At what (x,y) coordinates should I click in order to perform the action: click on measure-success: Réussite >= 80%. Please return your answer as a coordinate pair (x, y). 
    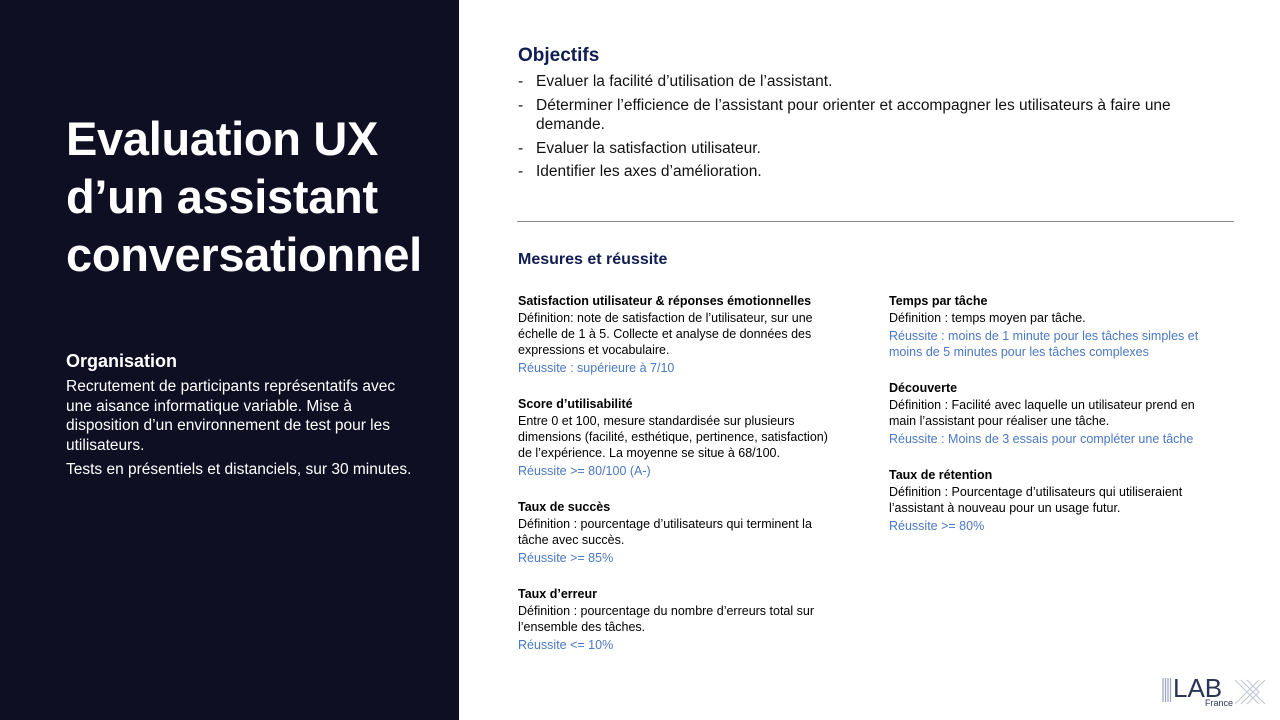
    Looking at the image, I should click on (937, 526).